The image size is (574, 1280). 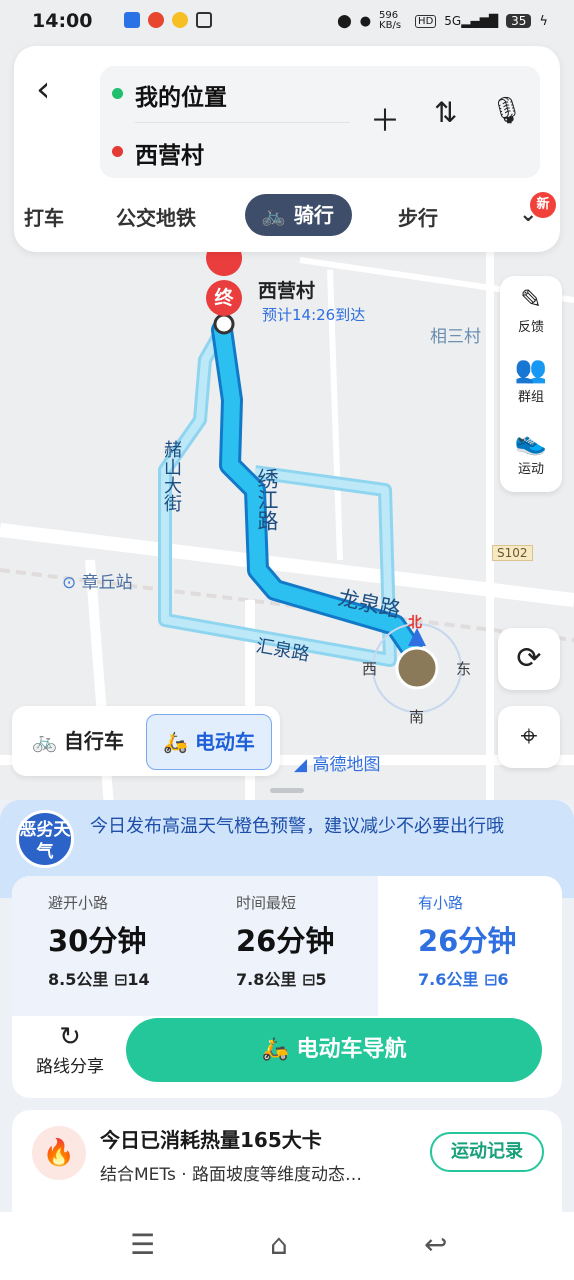 I want to click on group-label: 群组, so click(x=530, y=397).